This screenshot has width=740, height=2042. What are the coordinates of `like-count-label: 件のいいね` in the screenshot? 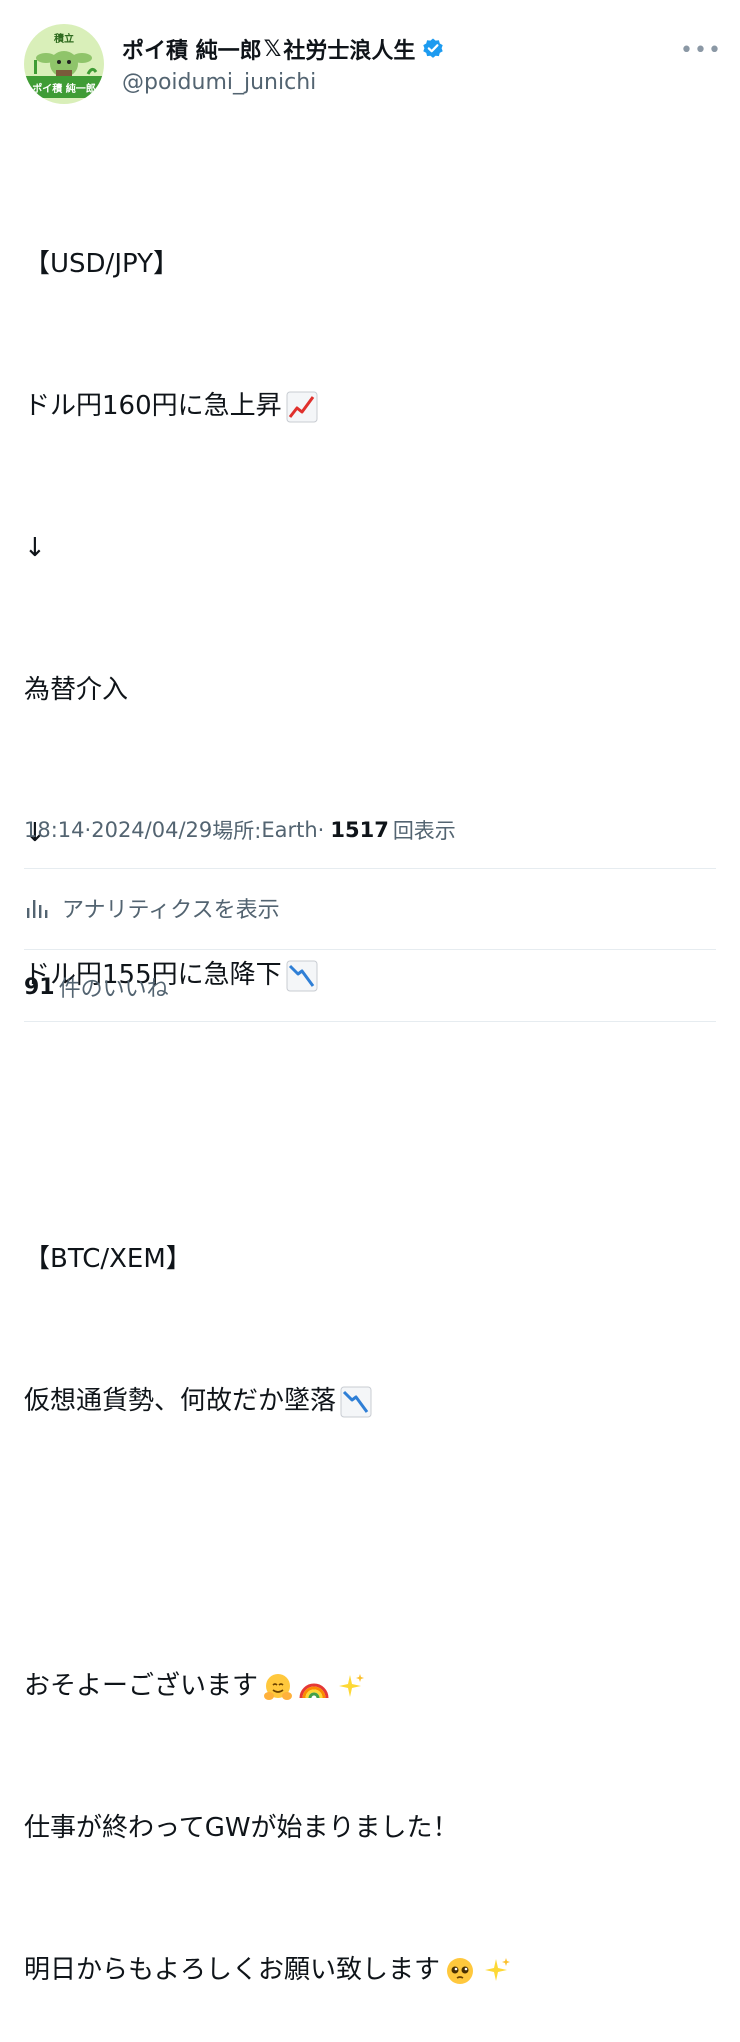 It's located at (114, 987).